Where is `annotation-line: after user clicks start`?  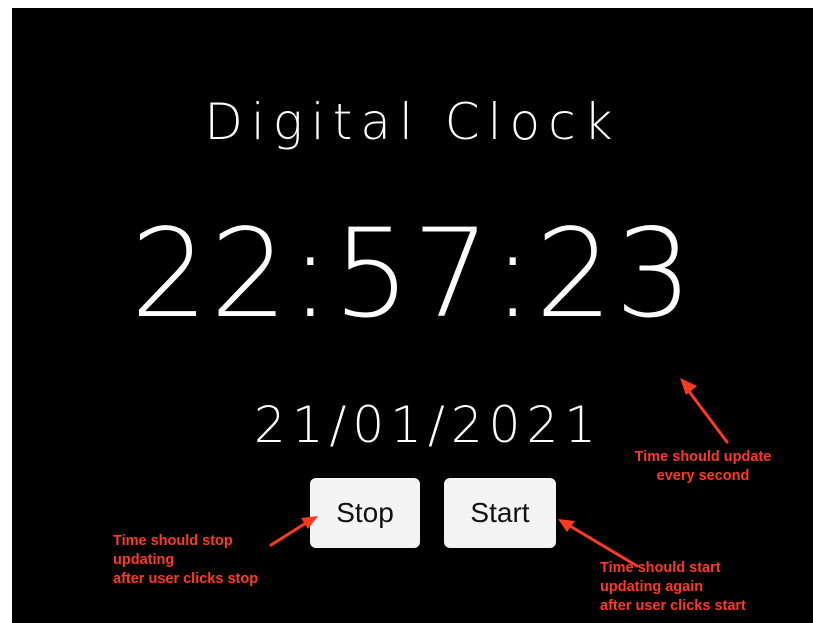 annotation-line: after user clicks start is located at coordinates (673, 606).